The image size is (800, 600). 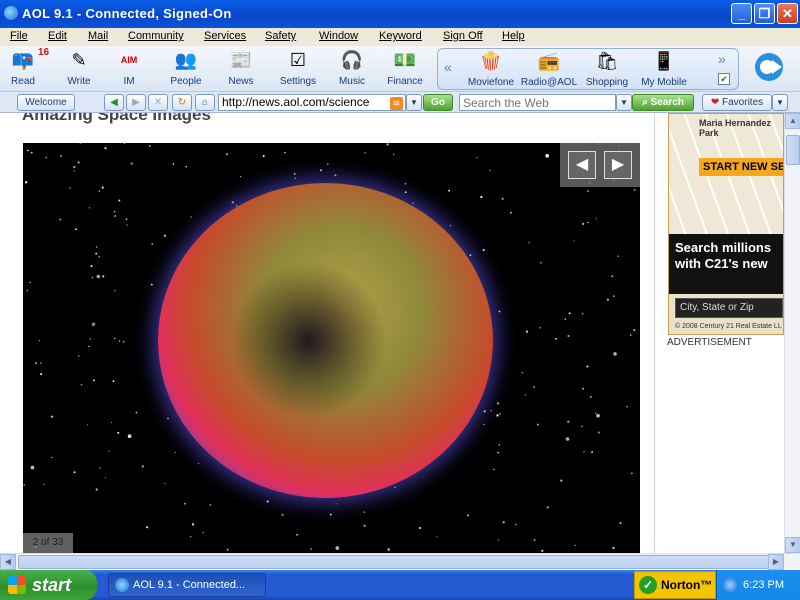 What do you see at coordinates (23, 81) in the screenshot?
I see `toolbar-label: Read` at bounding box center [23, 81].